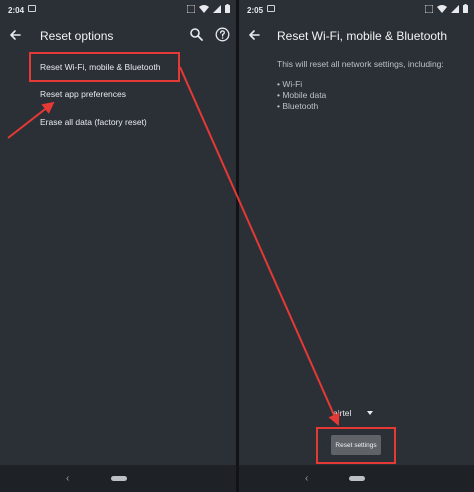  Describe the element at coordinates (196, 34) in the screenshot. I see `search-icon` at that location.